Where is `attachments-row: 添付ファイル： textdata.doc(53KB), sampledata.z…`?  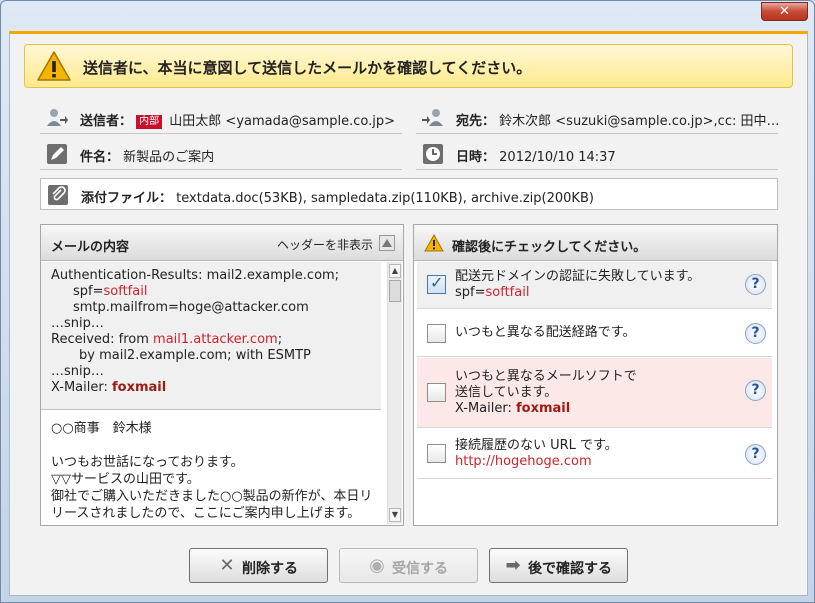 attachments-row: 添付ファイル： textdata.doc(53KB), sampledata.z… is located at coordinates (409, 194).